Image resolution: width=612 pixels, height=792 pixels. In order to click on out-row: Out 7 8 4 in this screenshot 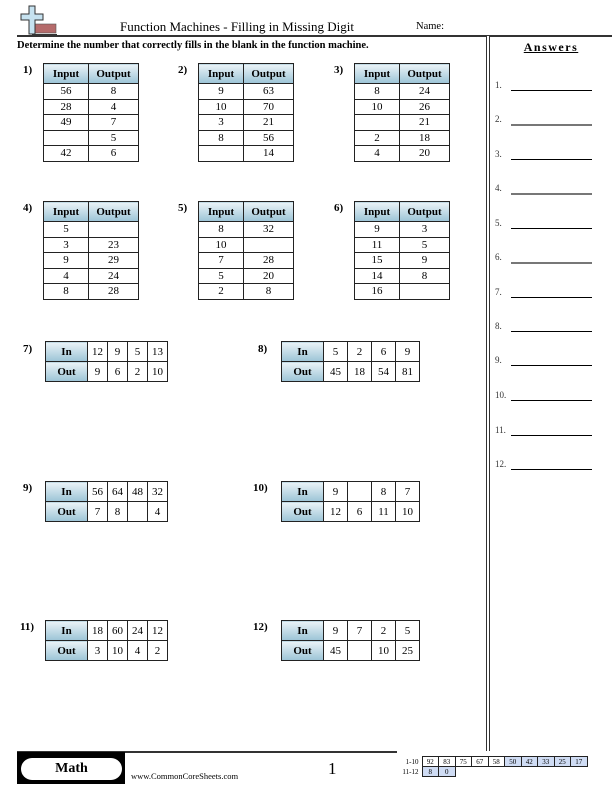, I will do `click(106, 511)`.